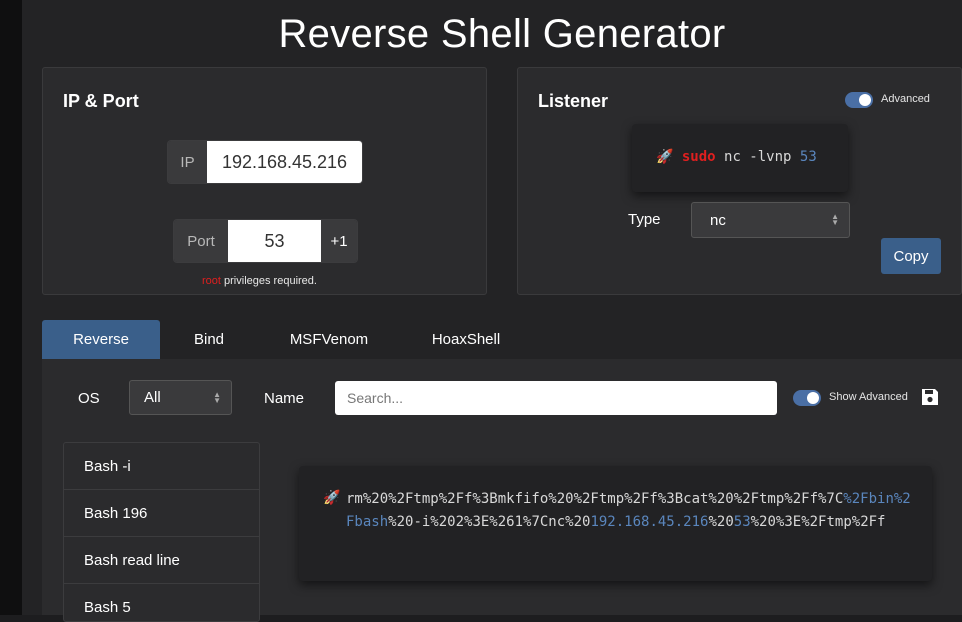 This screenshot has height=622, width=962. Describe the element at coordinates (284, 398) in the screenshot. I see `name-label: Name` at that location.